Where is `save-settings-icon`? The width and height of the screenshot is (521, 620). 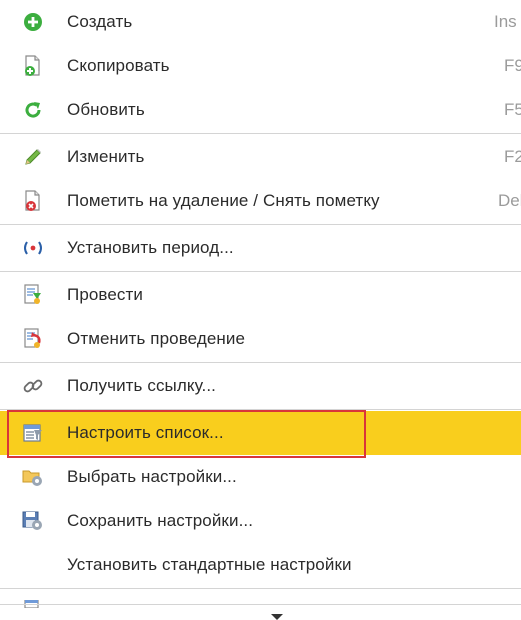
save-settings-icon is located at coordinates (33, 521).